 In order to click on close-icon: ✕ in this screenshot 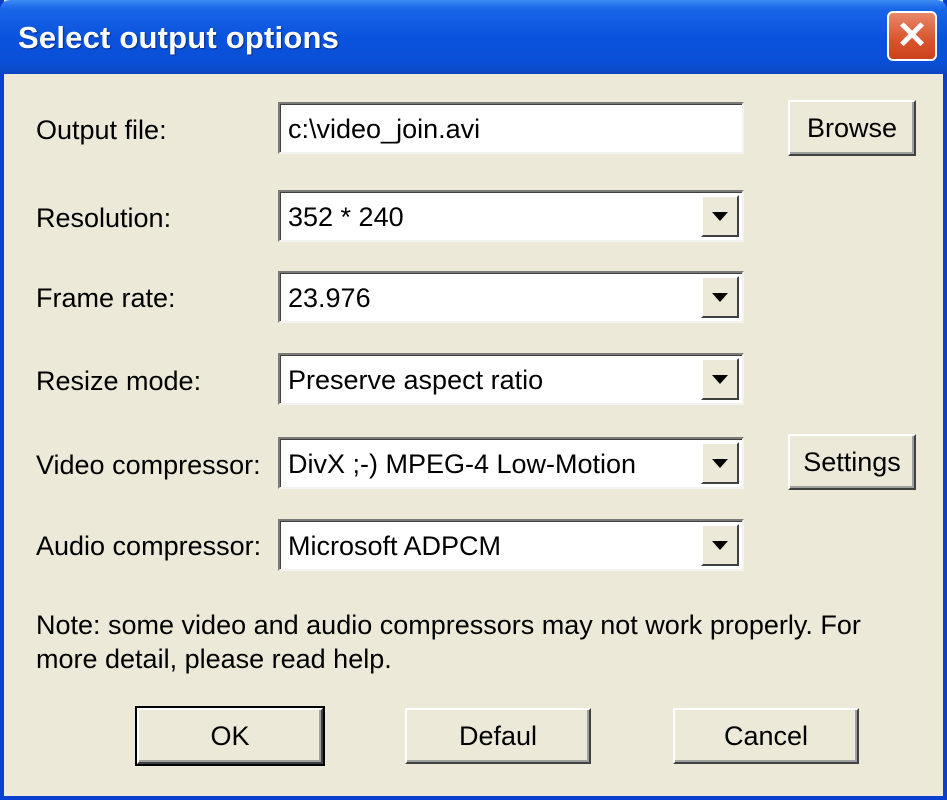, I will do `click(912, 36)`.